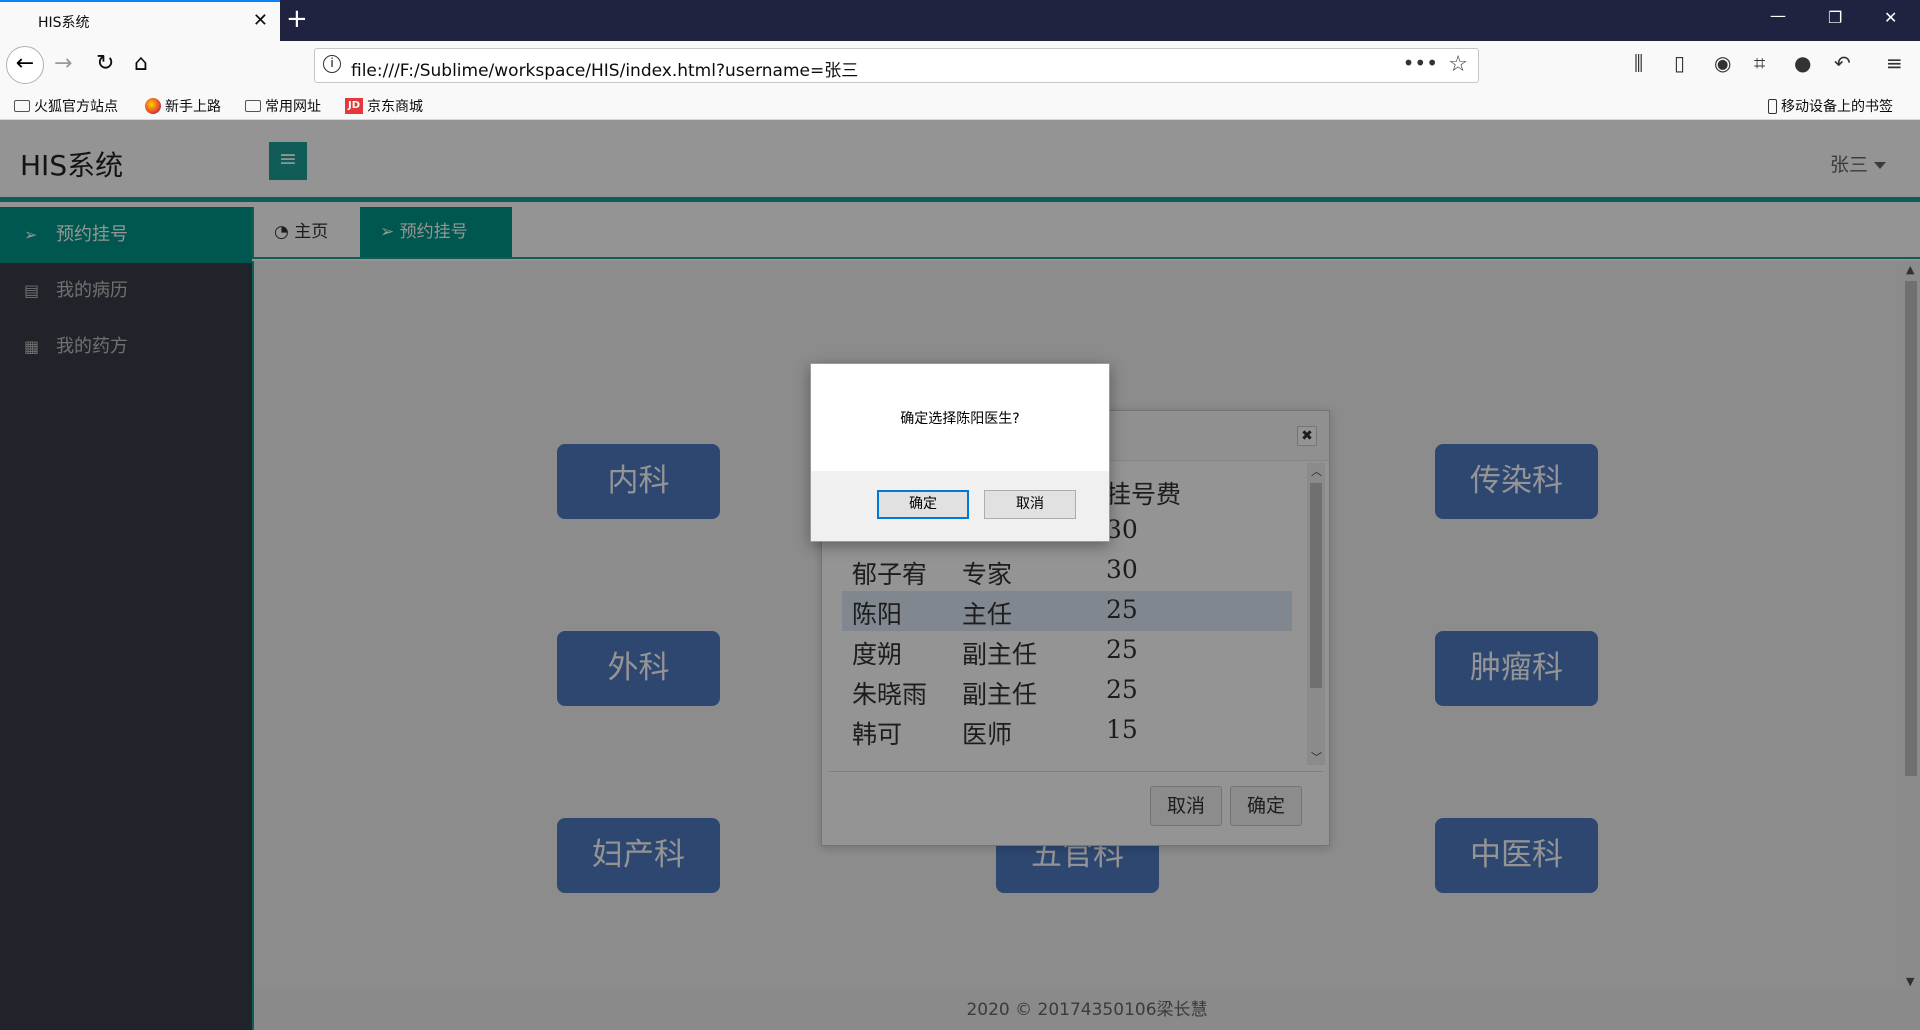  Describe the element at coordinates (1835, 17) in the screenshot. I see `restore-icon: ❐` at that location.